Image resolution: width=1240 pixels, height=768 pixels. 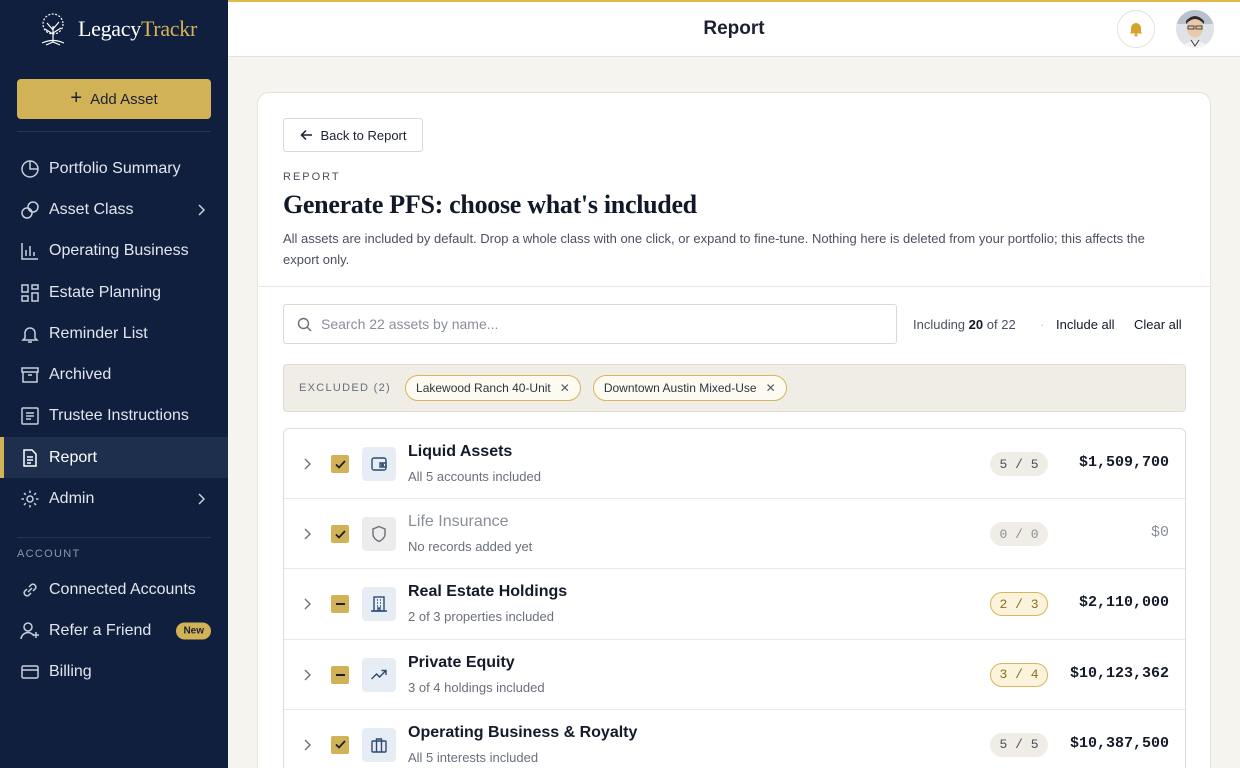 What do you see at coordinates (98, 333) in the screenshot?
I see `sidebar-item-label: Reminder List` at bounding box center [98, 333].